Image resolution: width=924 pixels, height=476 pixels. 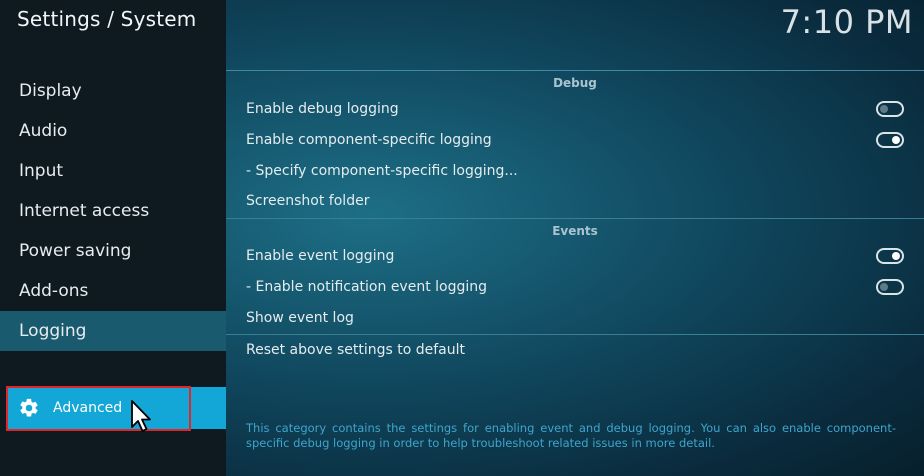 What do you see at coordinates (575, 83) in the screenshot?
I see `section-title-debug: Debug` at bounding box center [575, 83].